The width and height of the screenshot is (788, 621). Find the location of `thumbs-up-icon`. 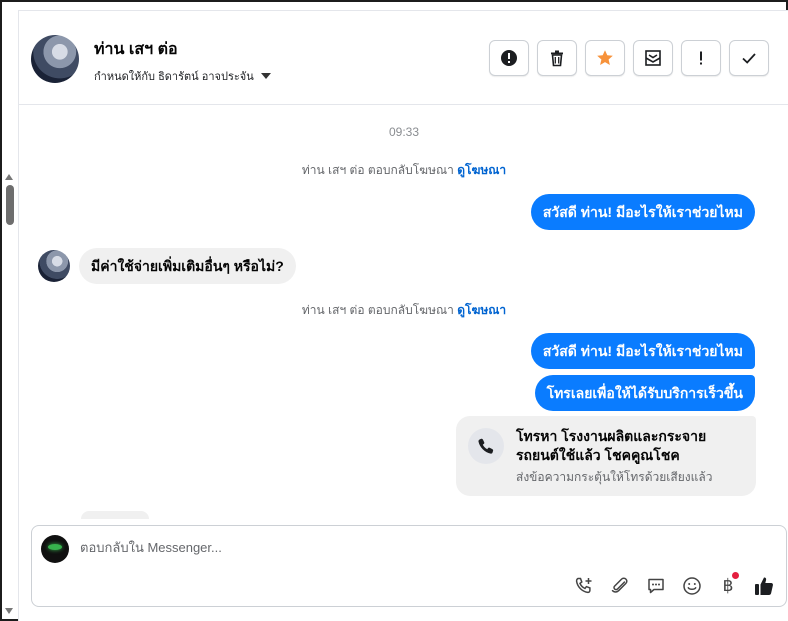

thumbs-up-icon is located at coordinates (764, 586).